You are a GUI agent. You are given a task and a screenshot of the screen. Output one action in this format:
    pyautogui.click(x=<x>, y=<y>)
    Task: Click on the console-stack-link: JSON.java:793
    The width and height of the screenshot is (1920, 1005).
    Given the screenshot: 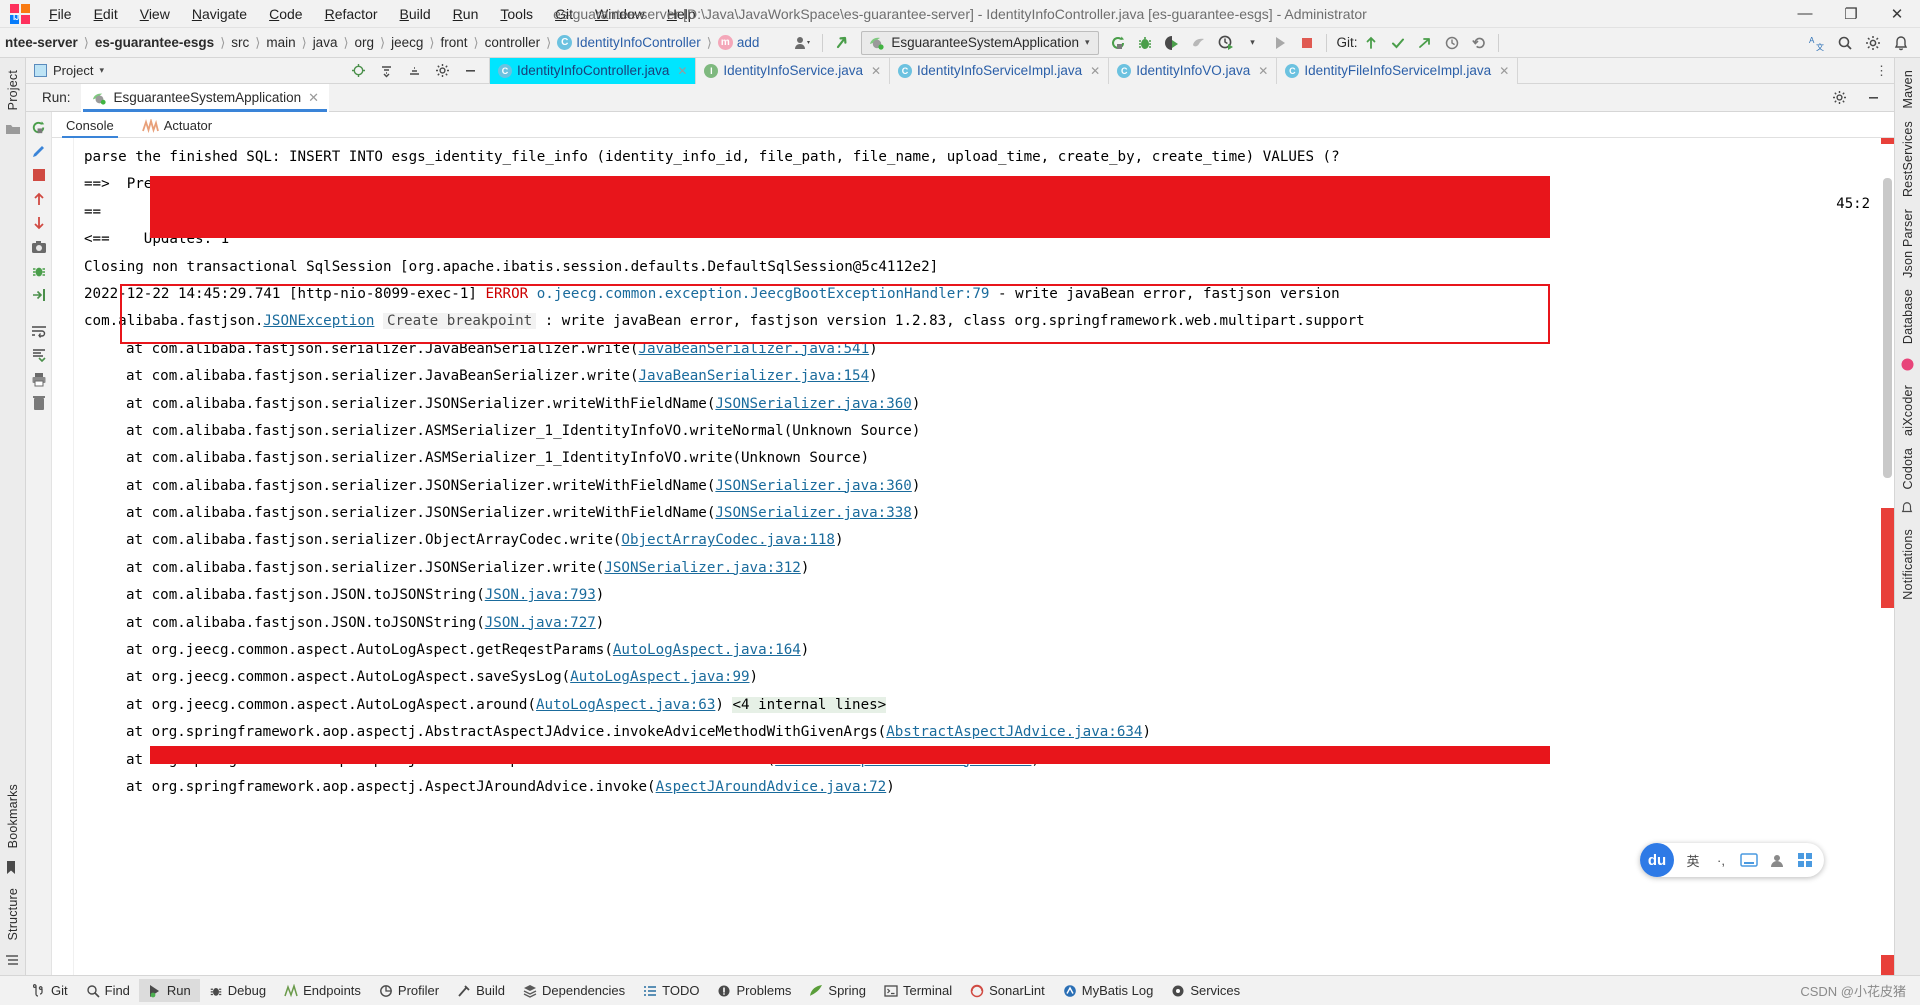 What is the action you would take?
    pyautogui.click(x=540, y=595)
    